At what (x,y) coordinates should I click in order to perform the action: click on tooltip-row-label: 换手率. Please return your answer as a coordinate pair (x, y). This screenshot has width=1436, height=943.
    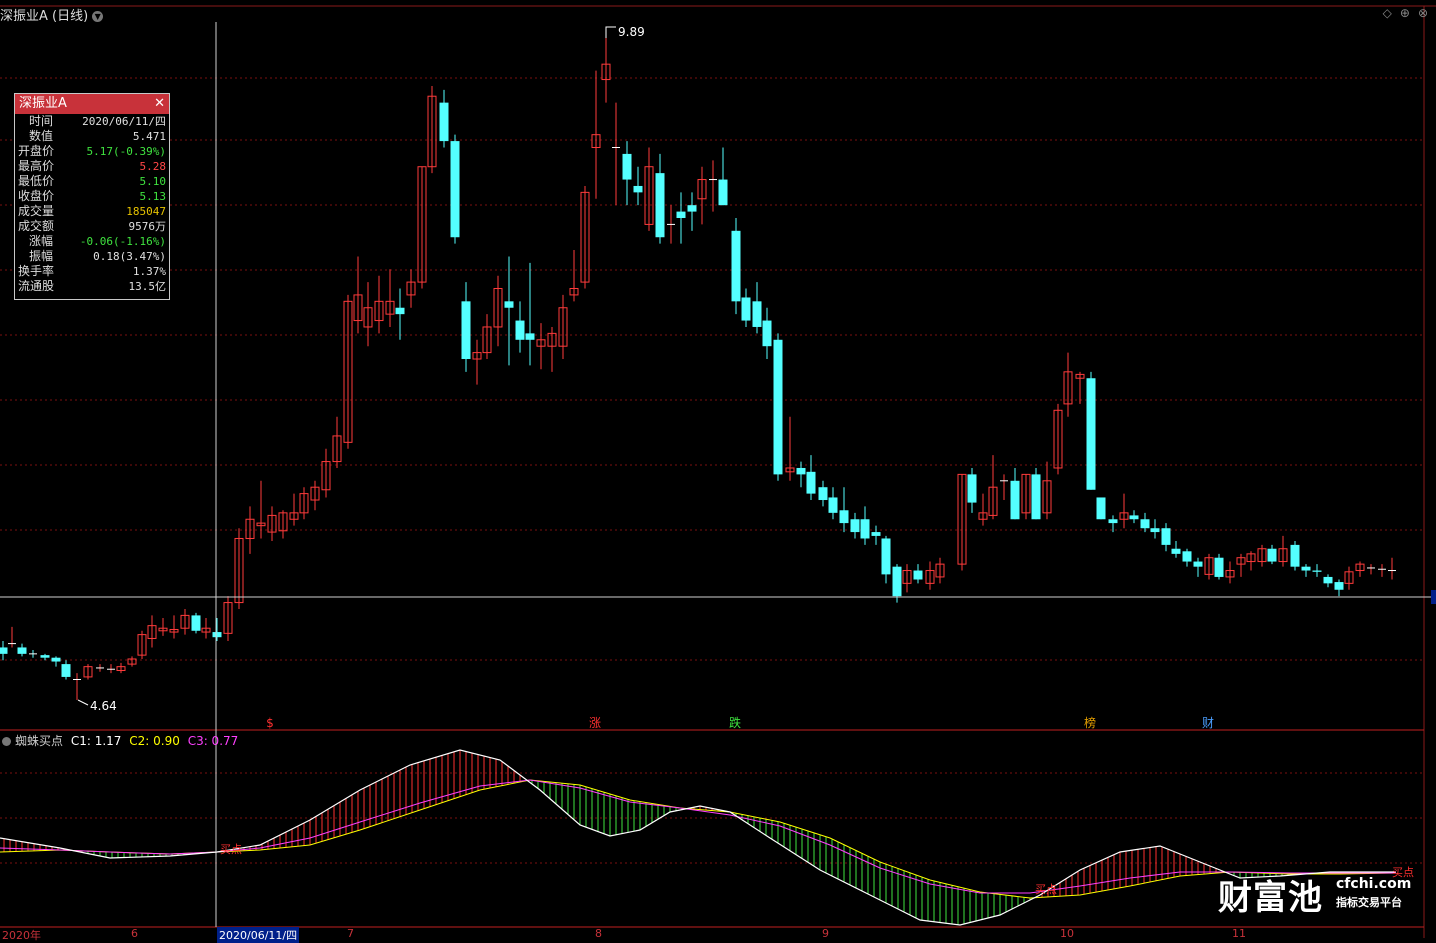
    Looking at the image, I should click on (36, 271).